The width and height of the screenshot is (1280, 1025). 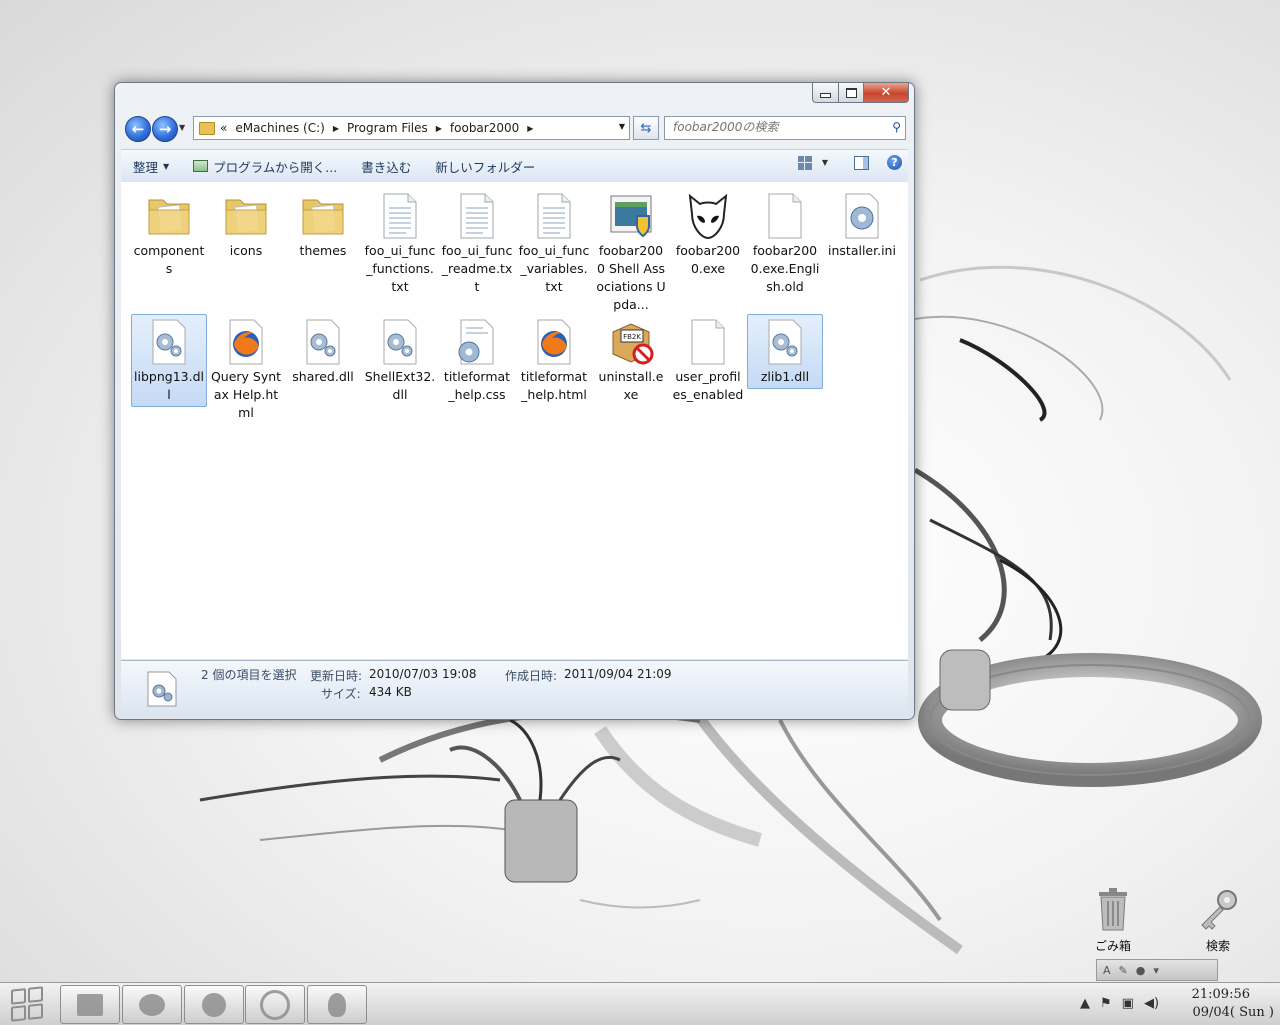 I want to click on address-dropdown-icon: ▼, so click(x=622, y=126).